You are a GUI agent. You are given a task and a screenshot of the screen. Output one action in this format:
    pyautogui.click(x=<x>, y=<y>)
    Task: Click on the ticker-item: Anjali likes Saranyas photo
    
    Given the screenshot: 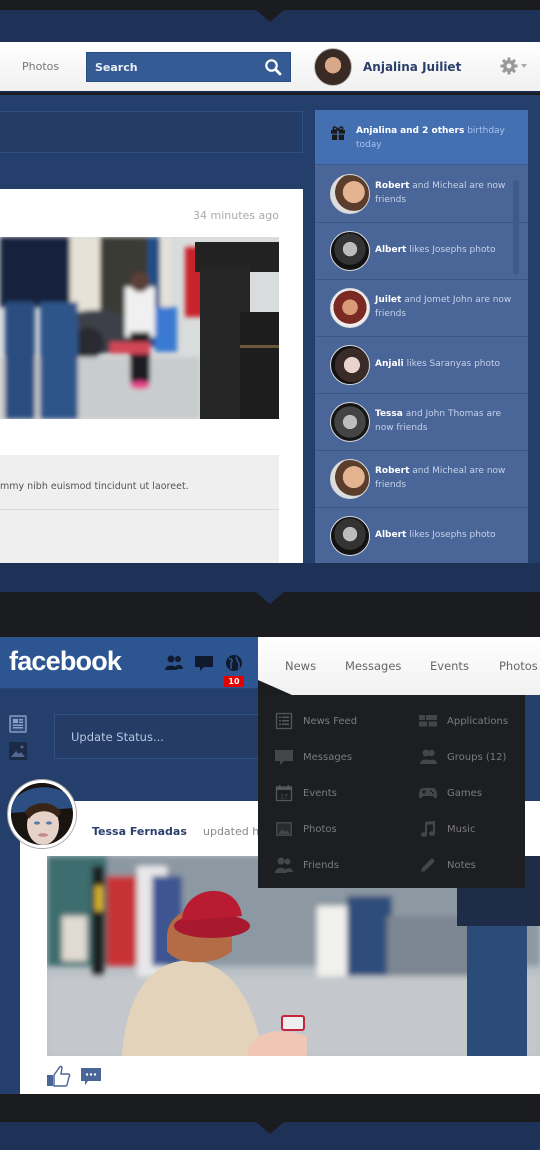 What is the action you would take?
    pyautogui.click(x=421, y=365)
    